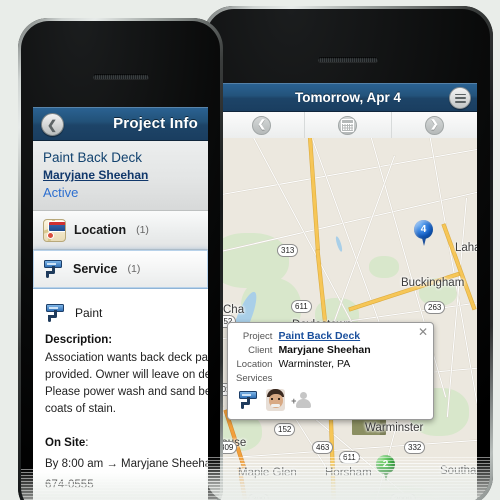 Image resolution: width=500 pixels, height=500 pixels. What do you see at coordinates (415, 447) in the screenshot?
I see `map-route-shield: 332` at bounding box center [415, 447].